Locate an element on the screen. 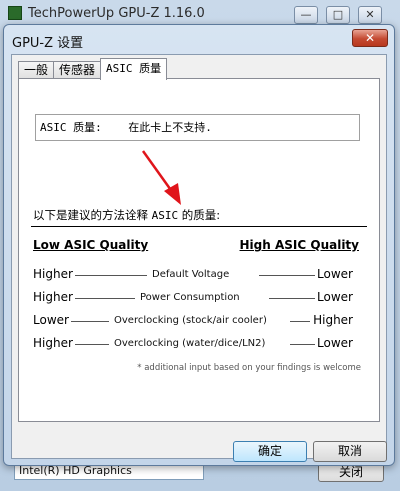 The height and width of the screenshot is (491, 400). gpu-z-app-icon is located at coordinates (15, 13).